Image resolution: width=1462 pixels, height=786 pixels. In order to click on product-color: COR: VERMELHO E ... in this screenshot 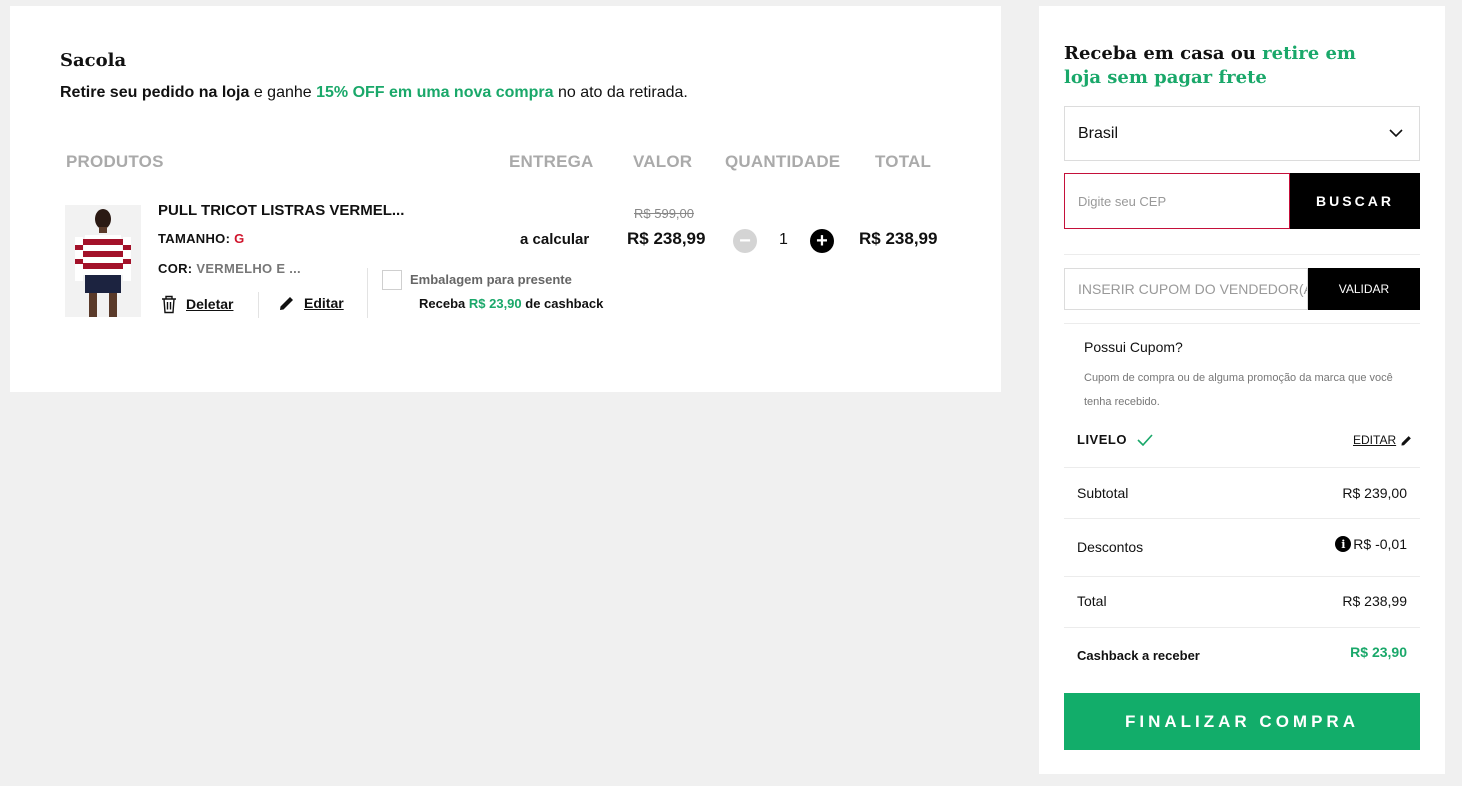, I will do `click(229, 268)`.